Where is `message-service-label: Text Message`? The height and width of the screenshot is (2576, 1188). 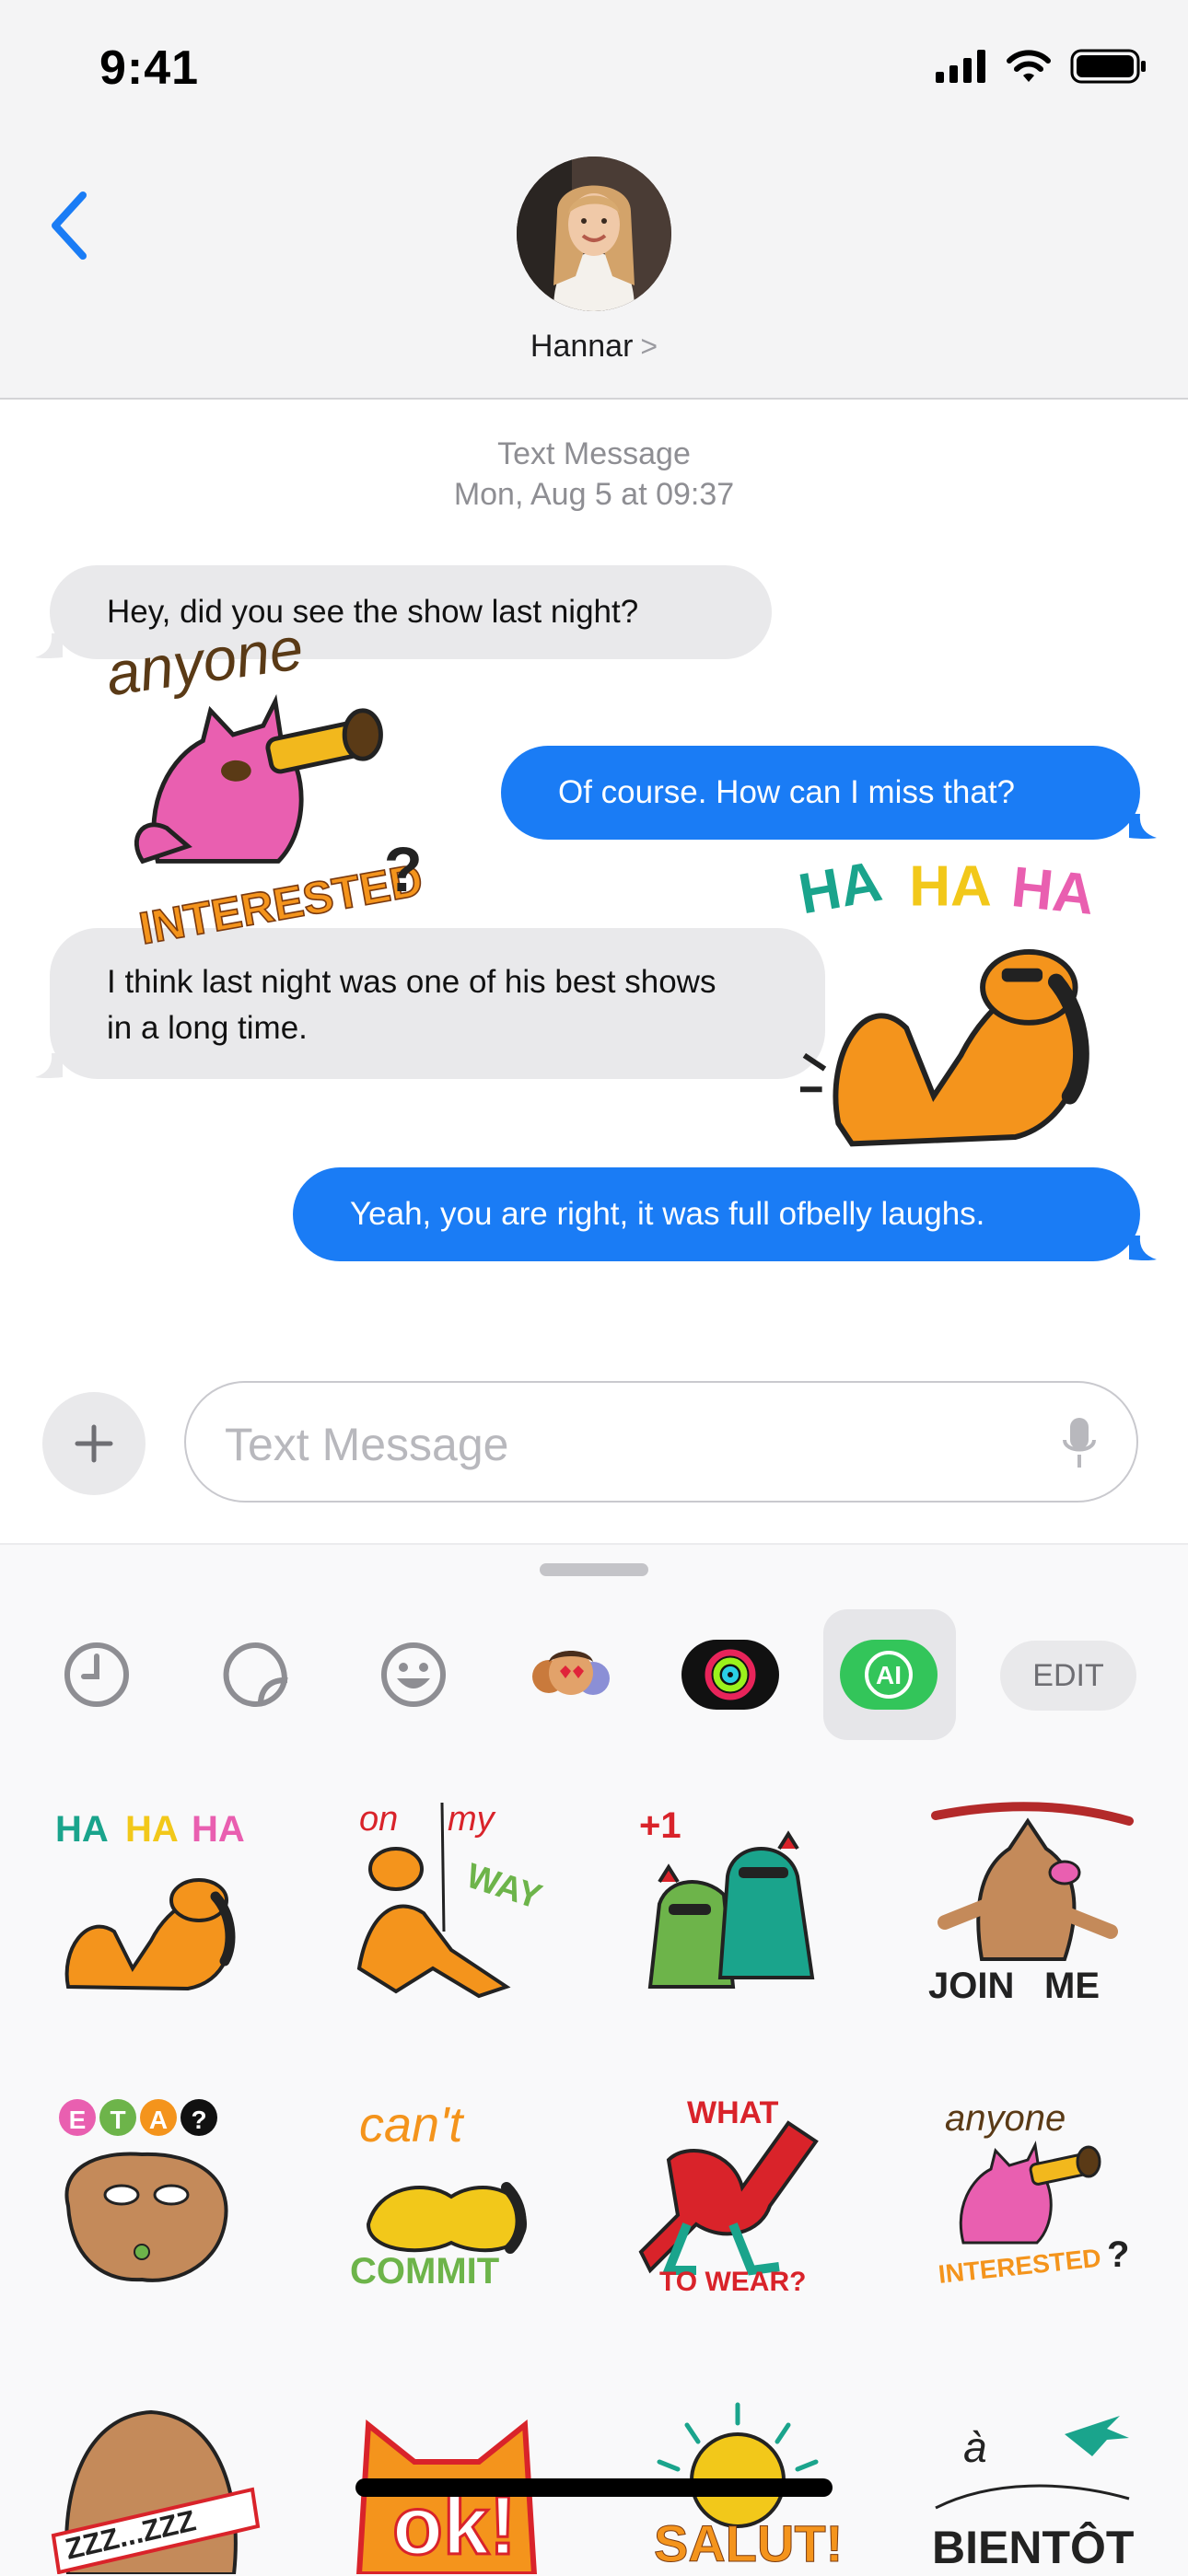 message-service-label: Text Message is located at coordinates (594, 453).